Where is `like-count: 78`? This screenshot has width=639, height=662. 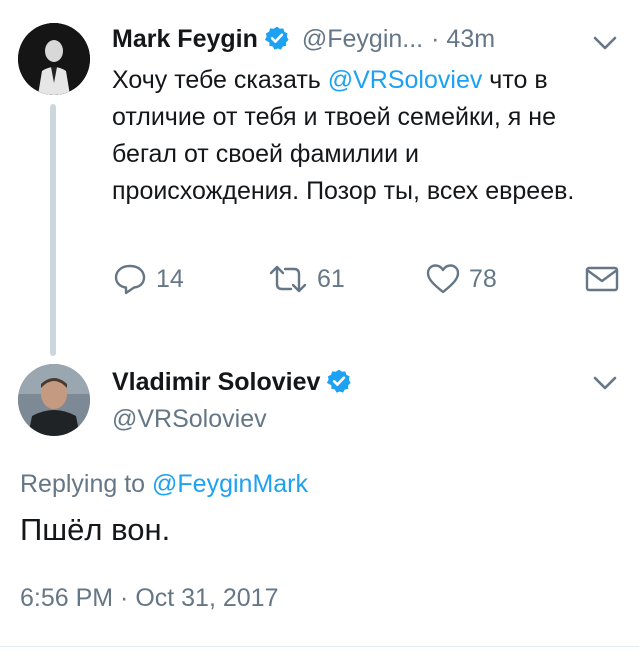 like-count: 78 is located at coordinates (483, 278).